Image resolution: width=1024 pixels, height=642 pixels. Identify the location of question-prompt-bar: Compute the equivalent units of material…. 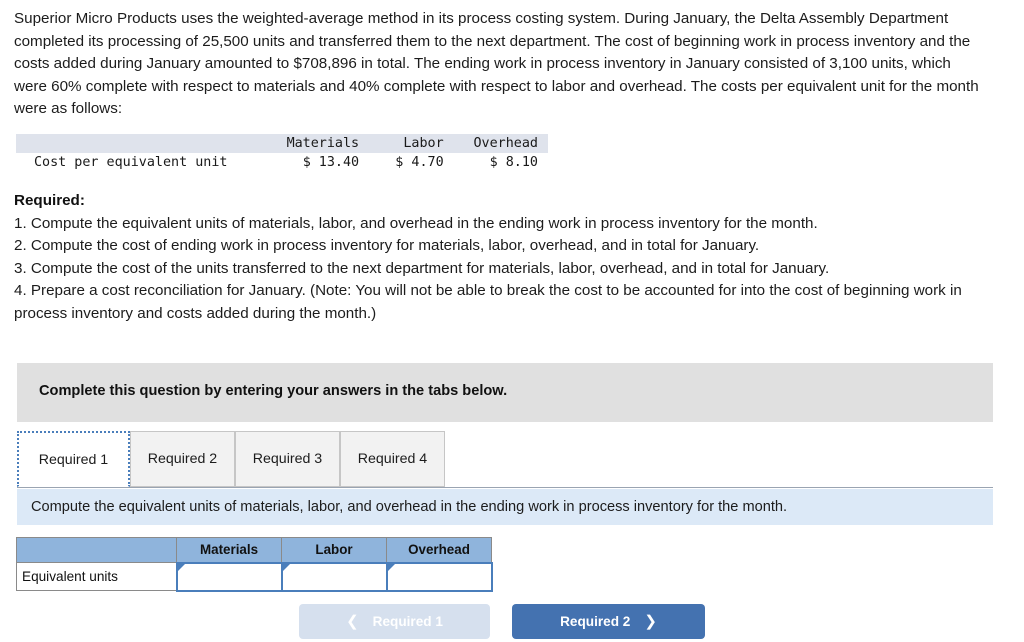
(505, 507).